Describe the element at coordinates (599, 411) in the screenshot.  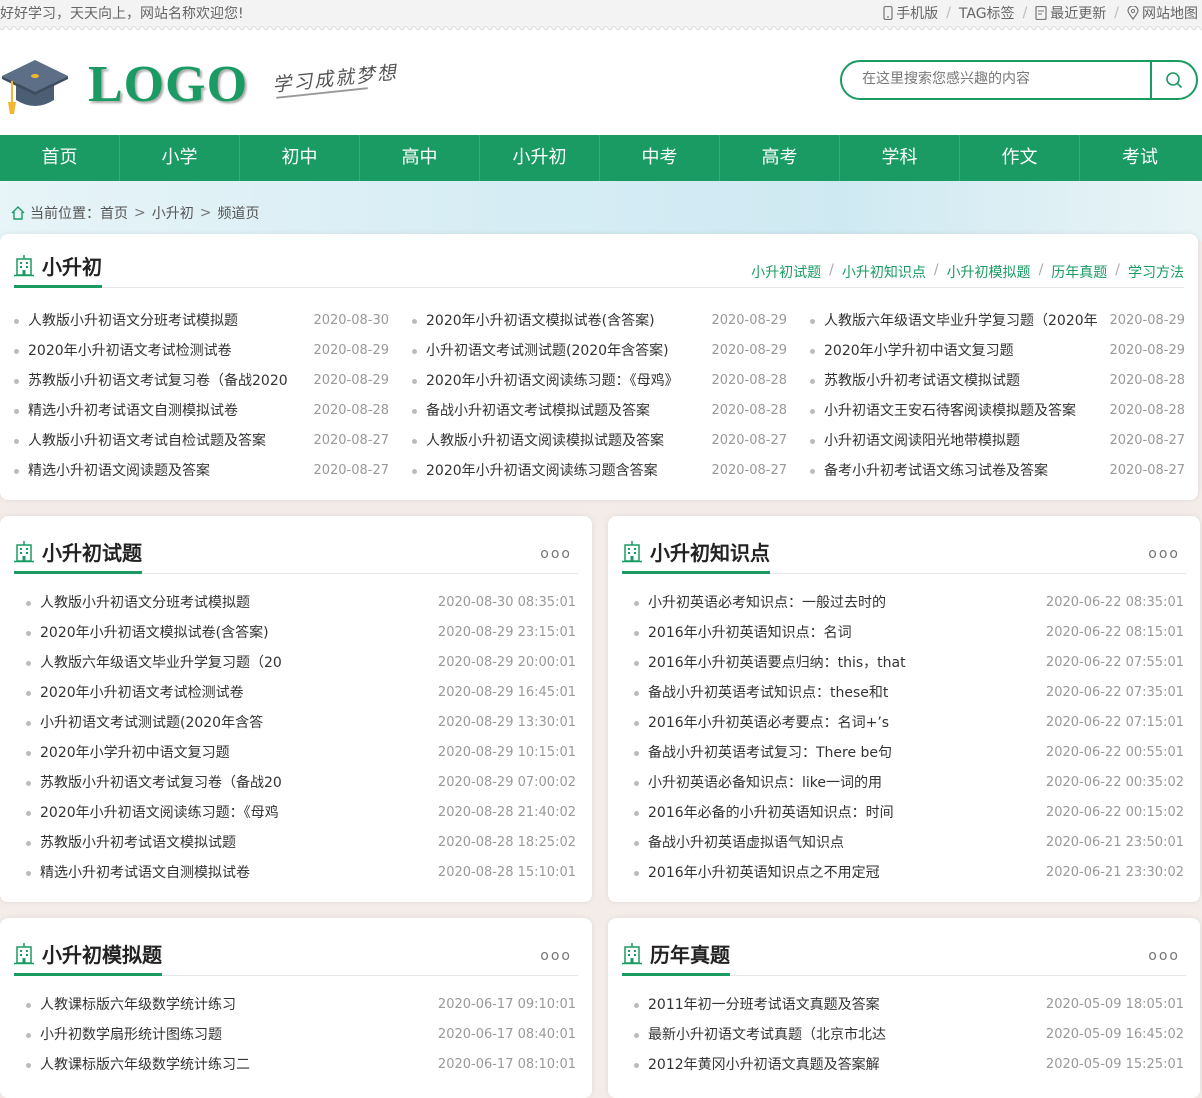
I see `list-item: 备战小升初语文考试模拟试题及答案 2020-08-28` at that location.